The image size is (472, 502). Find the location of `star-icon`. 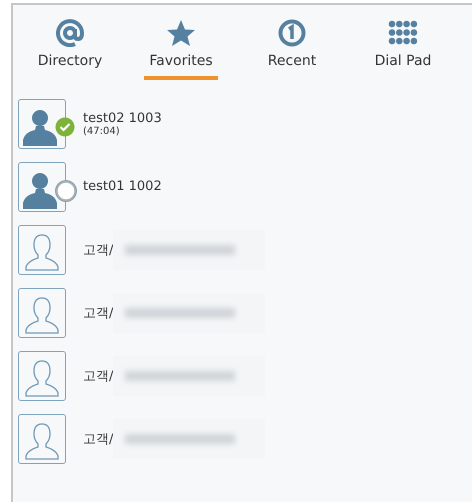

star-icon is located at coordinates (181, 33).